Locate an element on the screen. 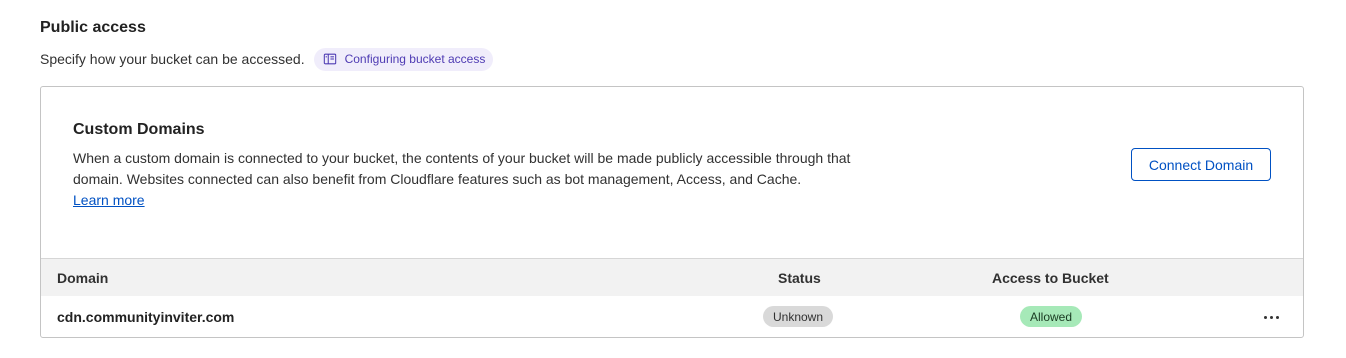 The width and height of the screenshot is (1346, 358). custom-domains-title: Custom Domains is located at coordinates (139, 129).